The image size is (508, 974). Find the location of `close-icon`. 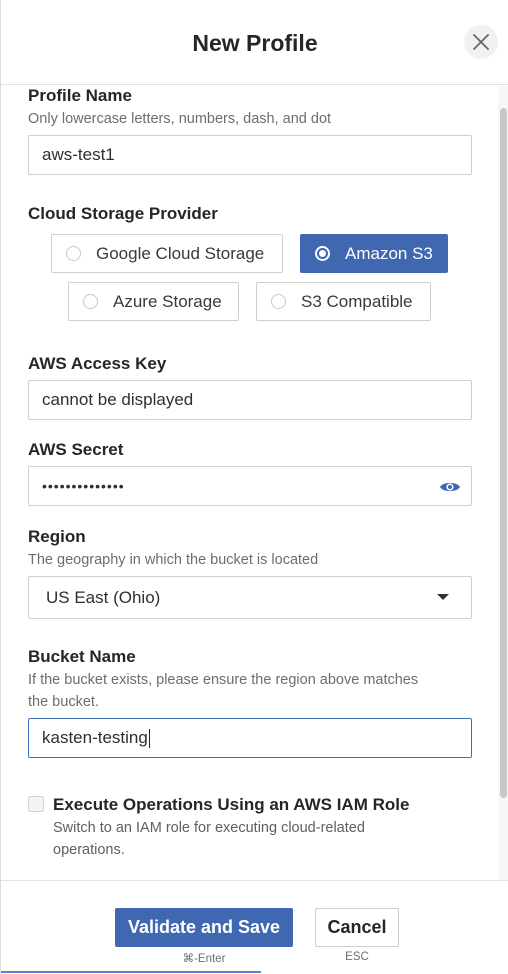

close-icon is located at coordinates (481, 42).